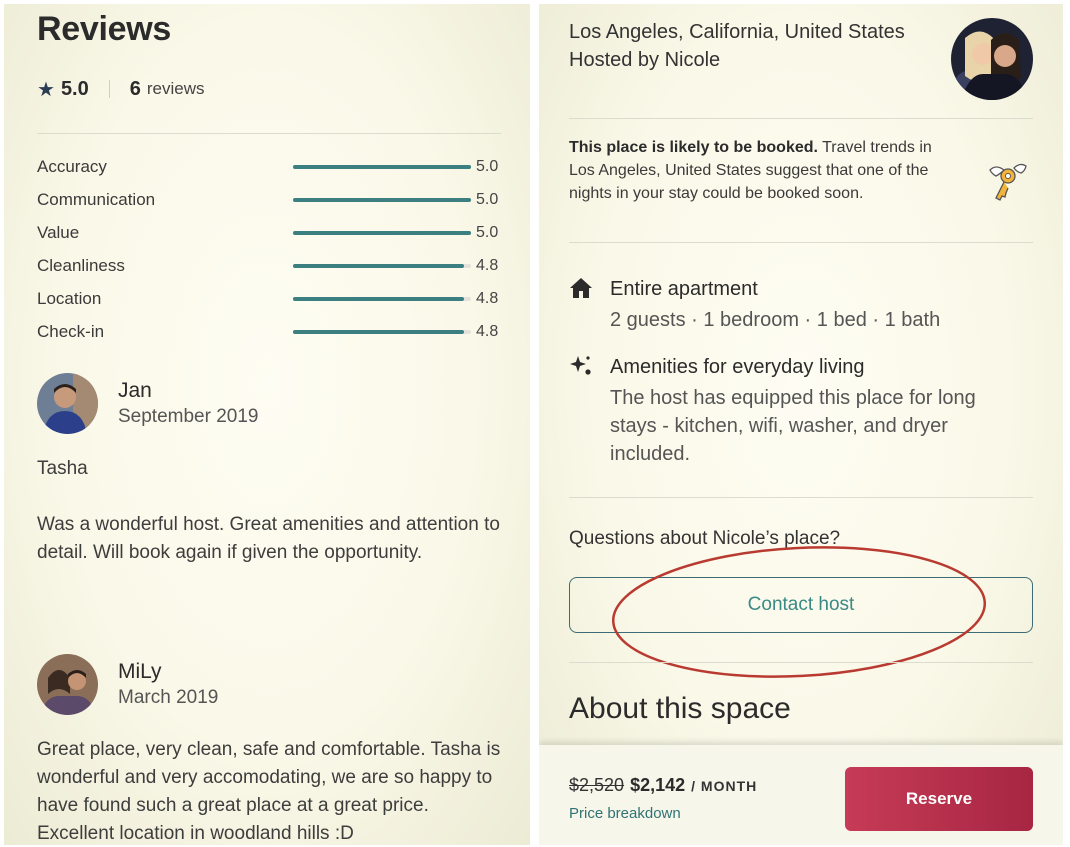  What do you see at coordinates (992, 59) in the screenshot?
I see `host-avatar` at bounding box center [992, 59].